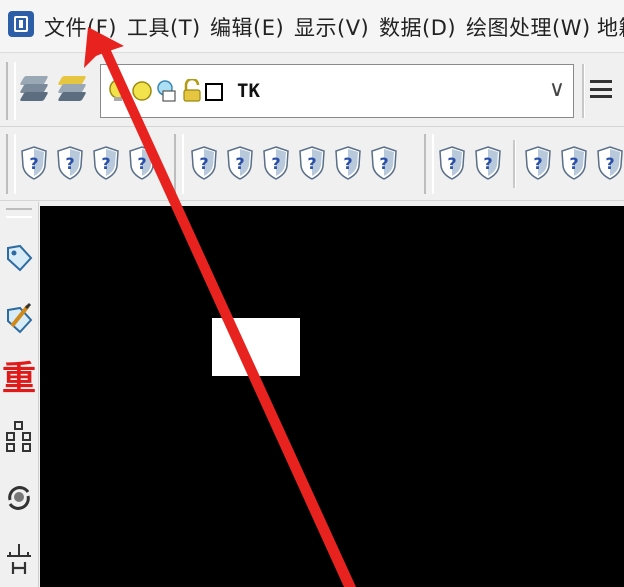 The width and height of the screenshot is (624, 587). I want to click on menu-edit: 编辑(E), so click(247, 27).